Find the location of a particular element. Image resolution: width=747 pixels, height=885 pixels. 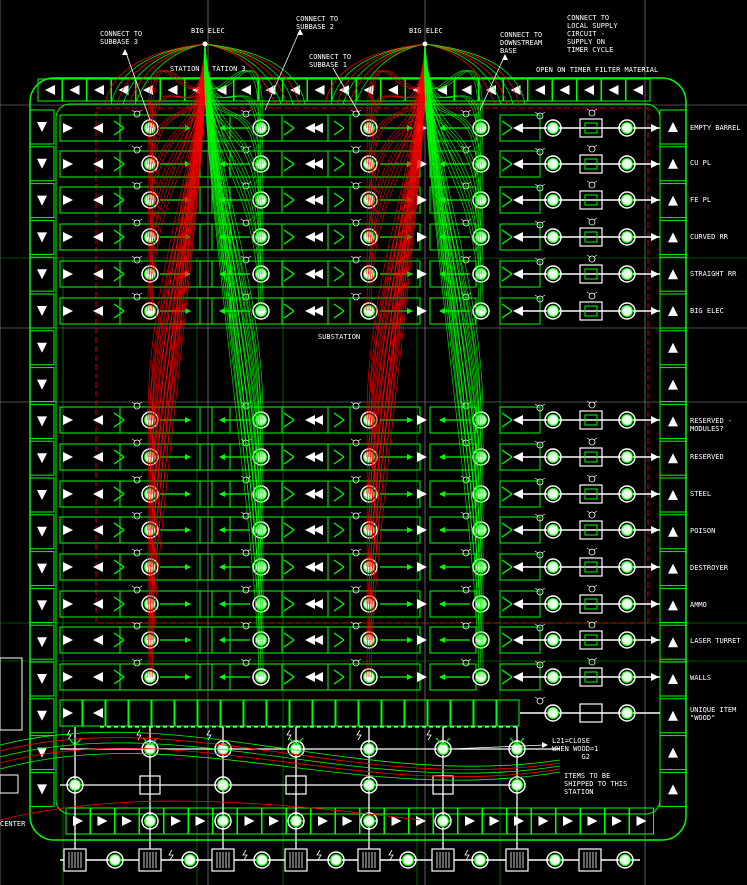

label-shipped-note: ITEMS TO BE SHIPPED TO THIS STATION is located at coordinates (596, 784).